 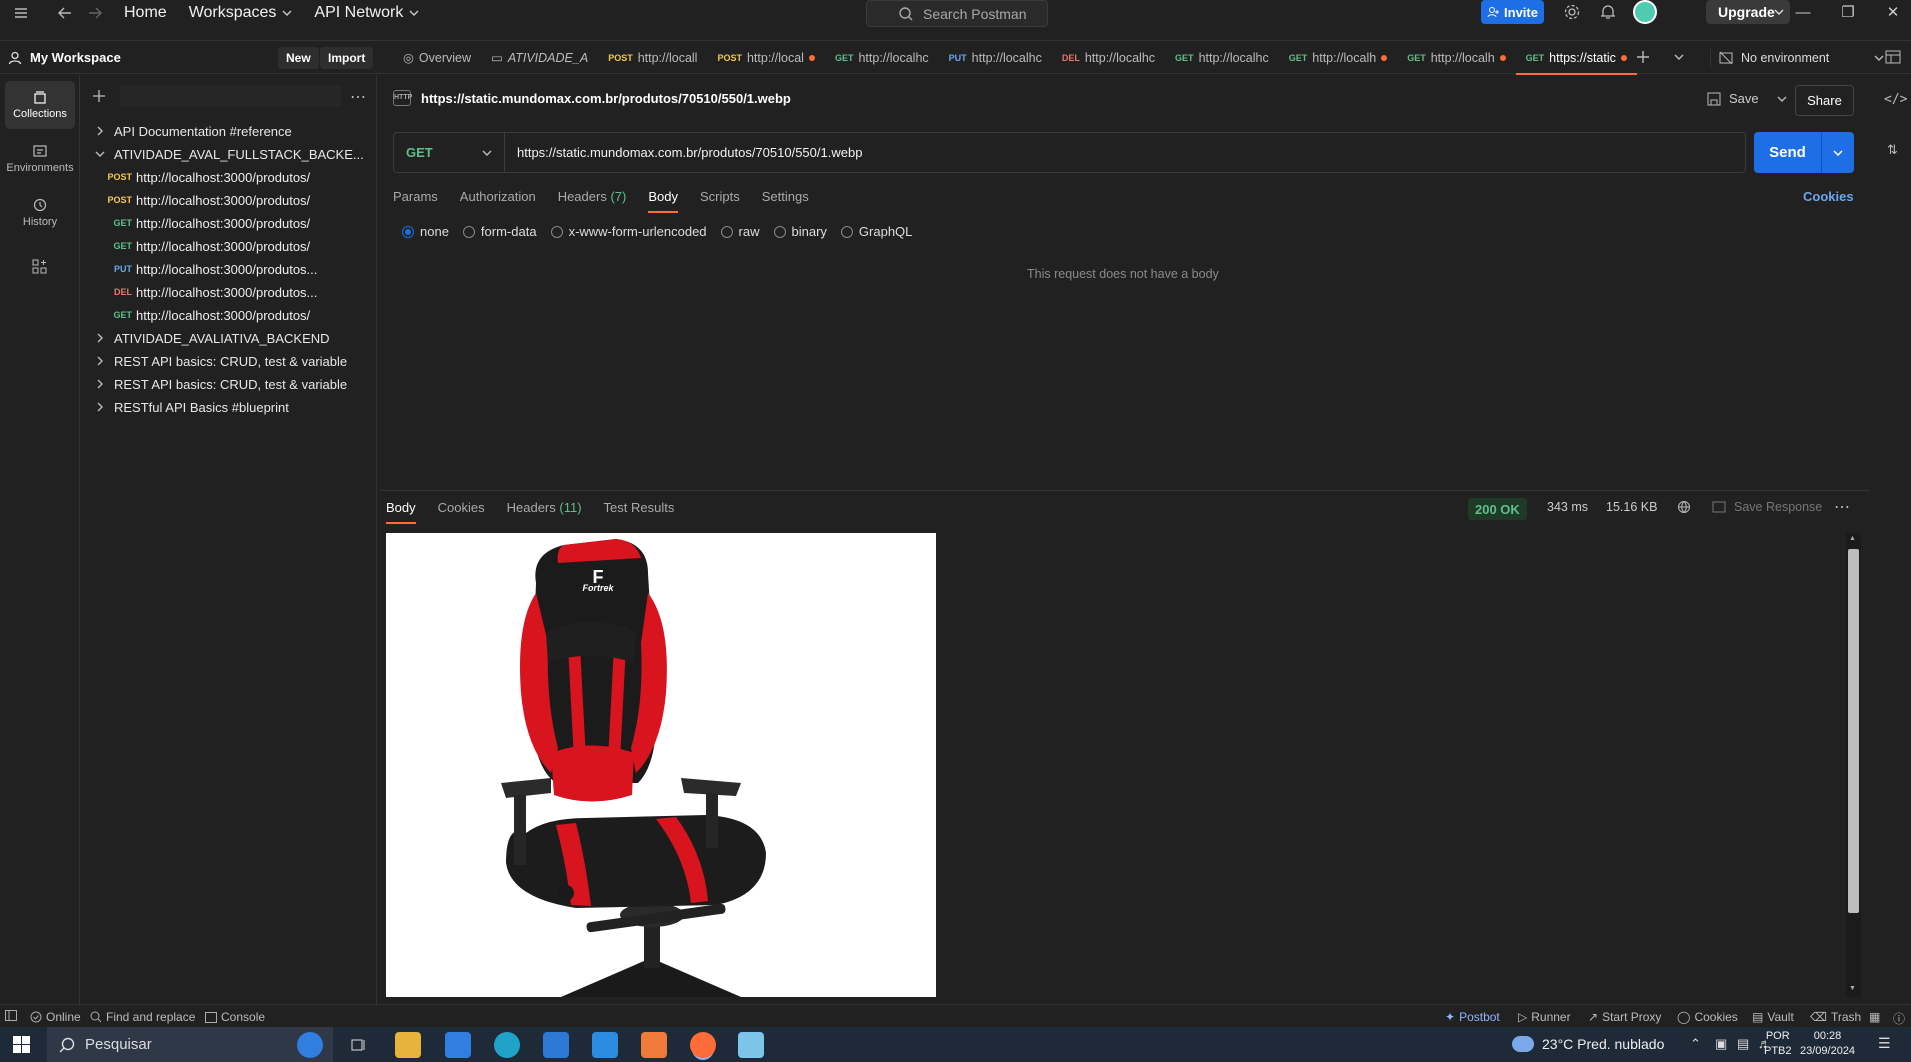 I want to click on scrollbar-thumb, so click(x=1853, y=731).